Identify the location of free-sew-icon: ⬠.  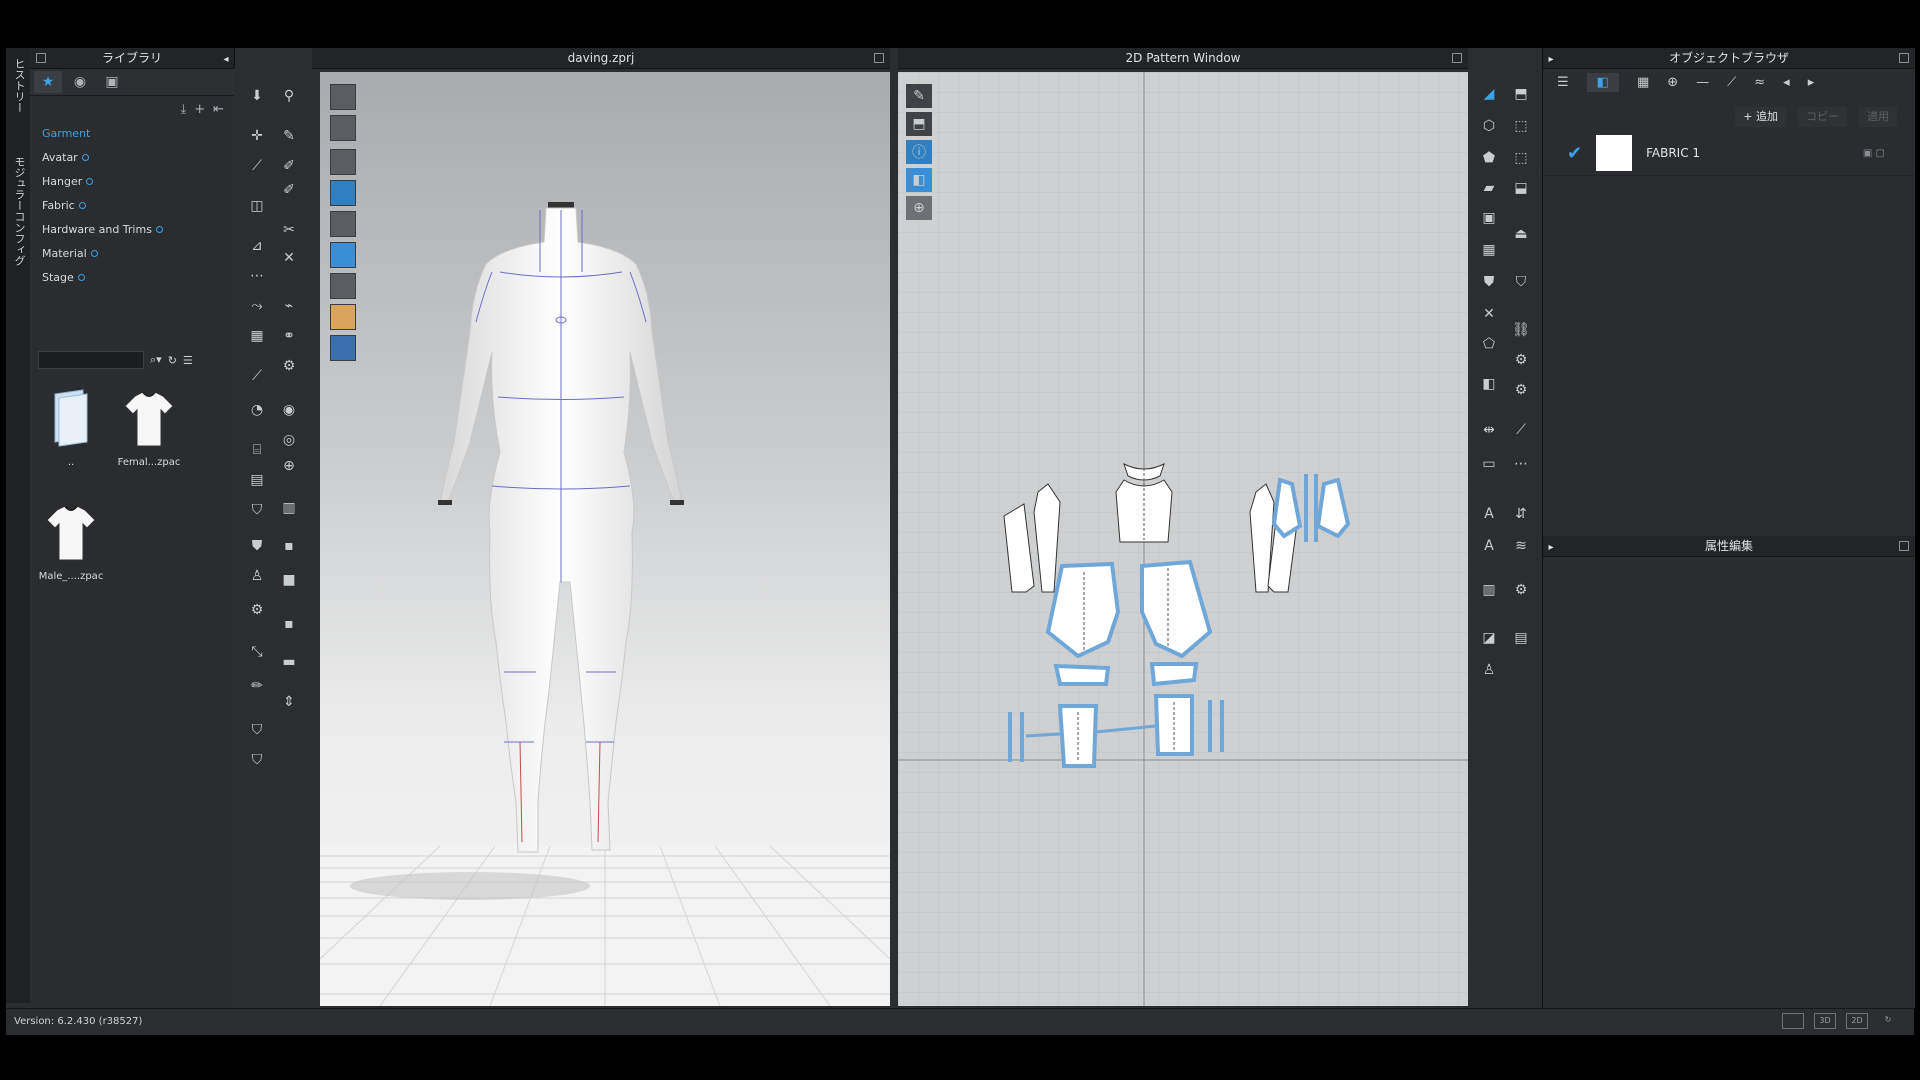
(1489, 344).